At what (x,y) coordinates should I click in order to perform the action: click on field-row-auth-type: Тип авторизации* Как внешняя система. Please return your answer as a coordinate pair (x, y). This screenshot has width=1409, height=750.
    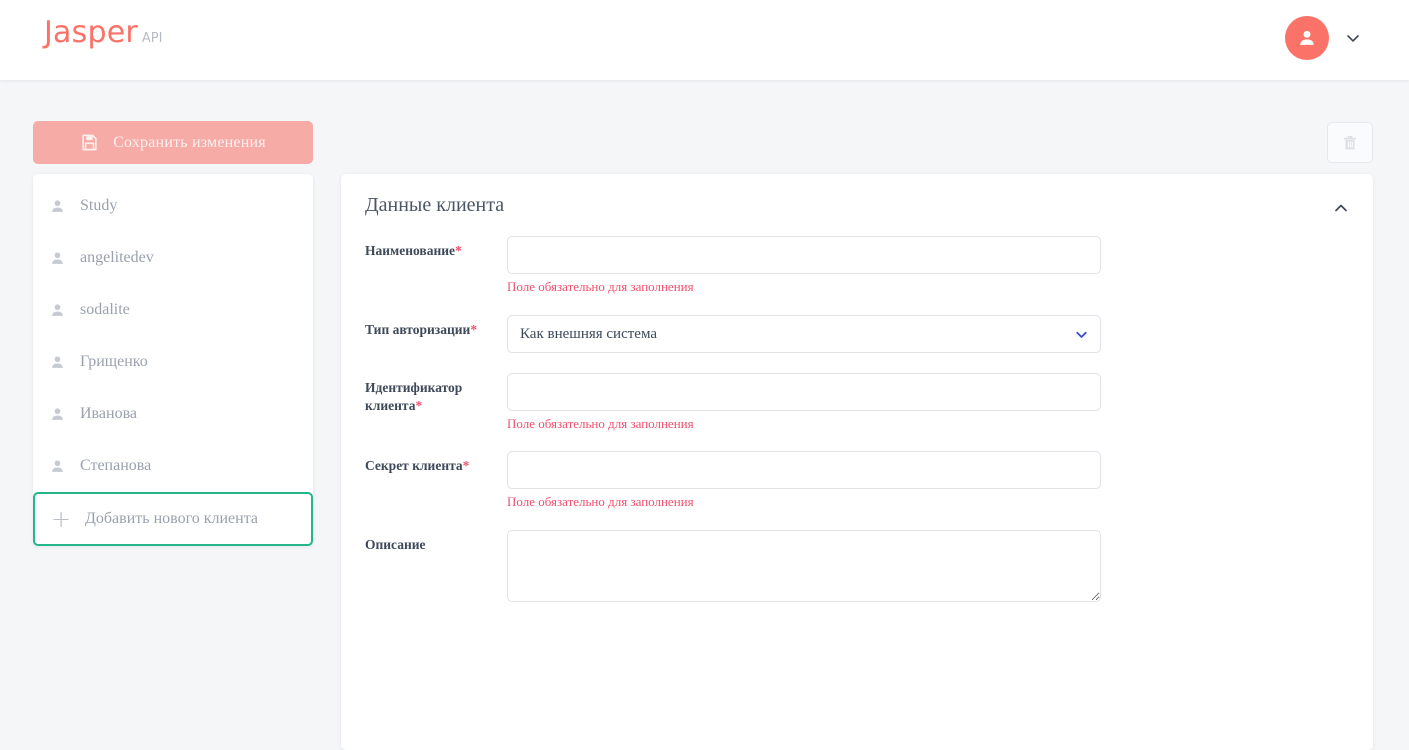
    Looking at the image, I should click on (857, 333).